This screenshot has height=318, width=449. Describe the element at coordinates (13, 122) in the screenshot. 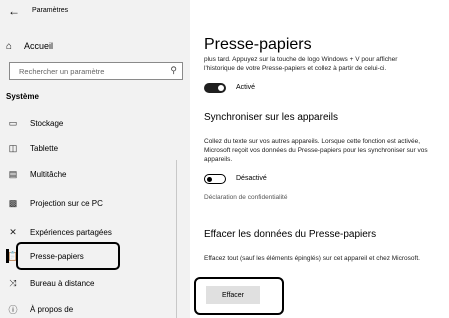

I see `storage-icon: ▭` at that location.